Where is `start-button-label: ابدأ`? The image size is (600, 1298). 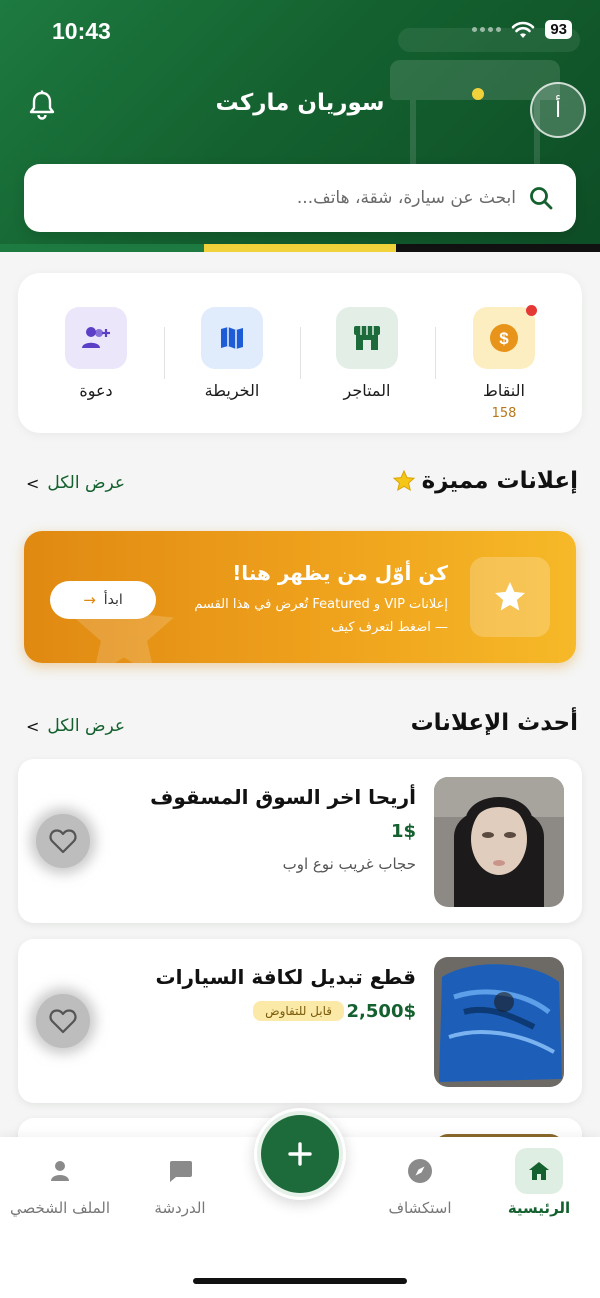
start-button-label: ابدأ is located at coordinates (113, 600).